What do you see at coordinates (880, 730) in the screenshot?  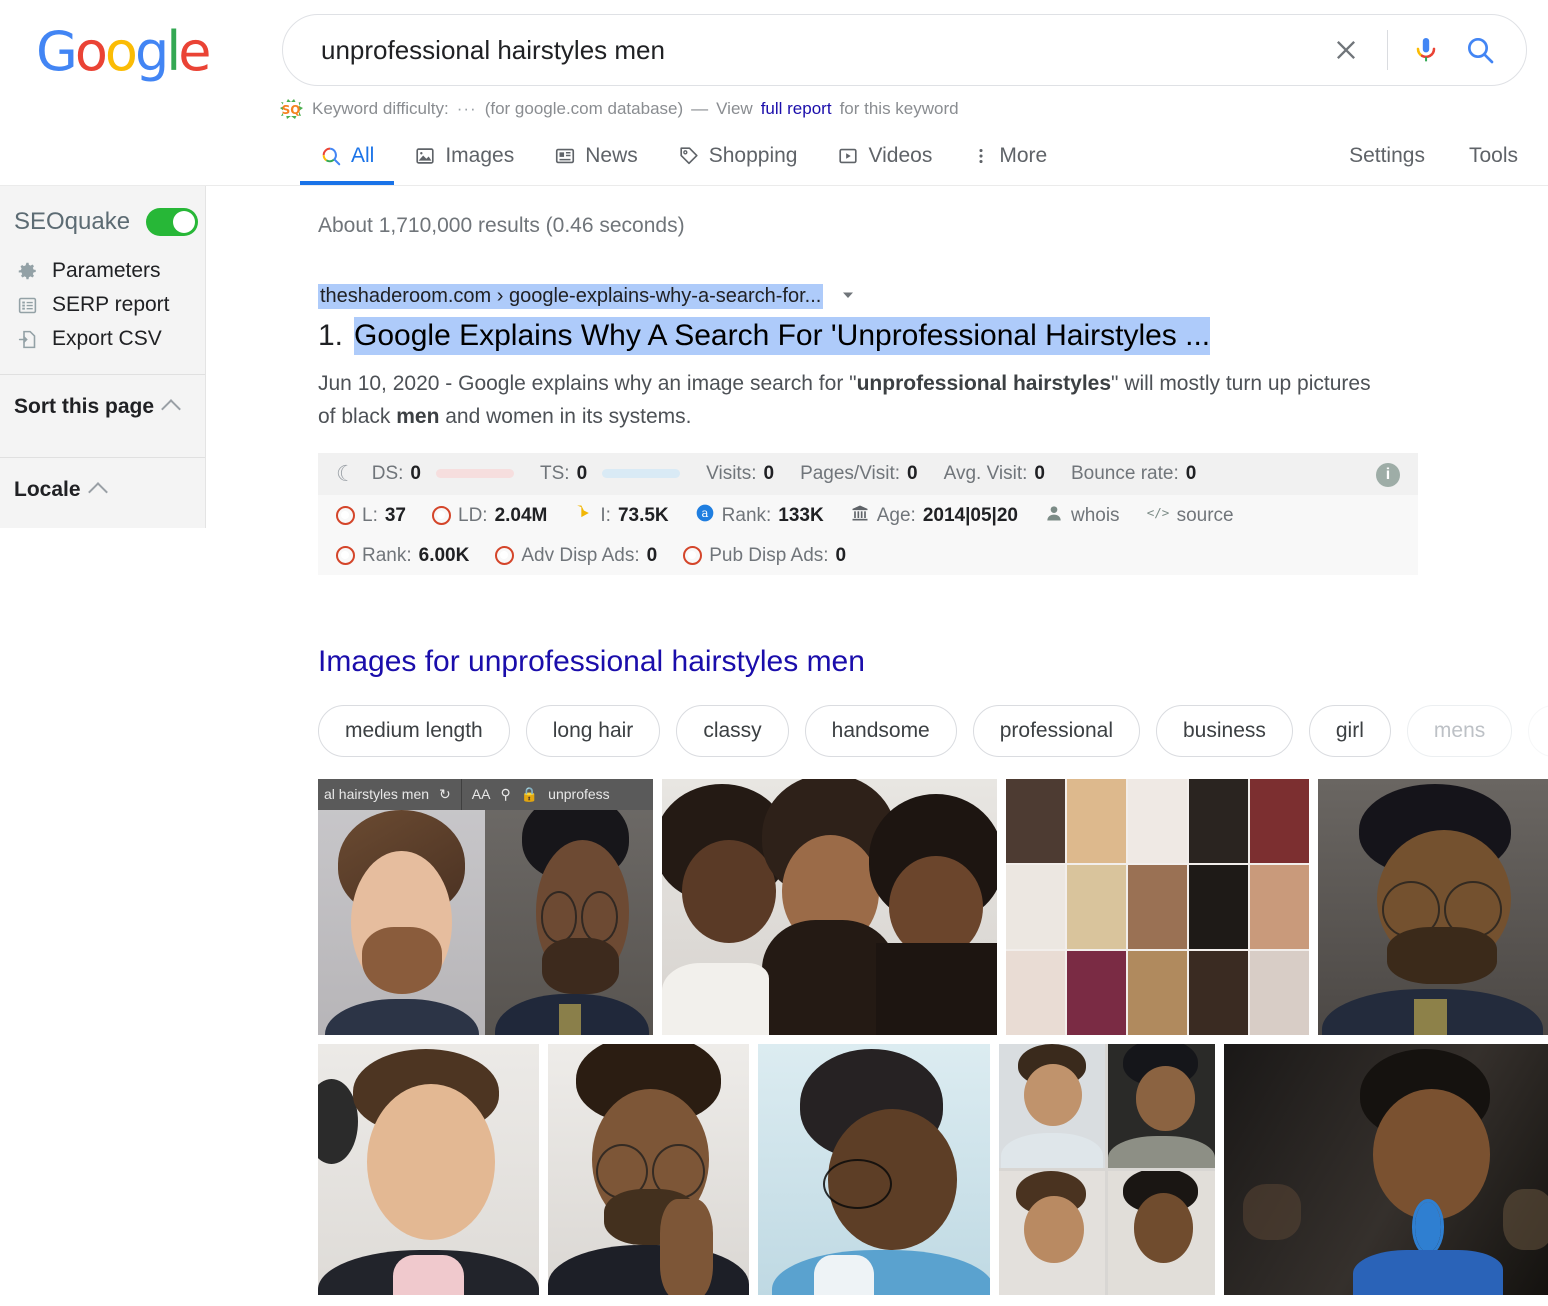 I see `chip-handsome: handsome` at bounding box center [880, 730].